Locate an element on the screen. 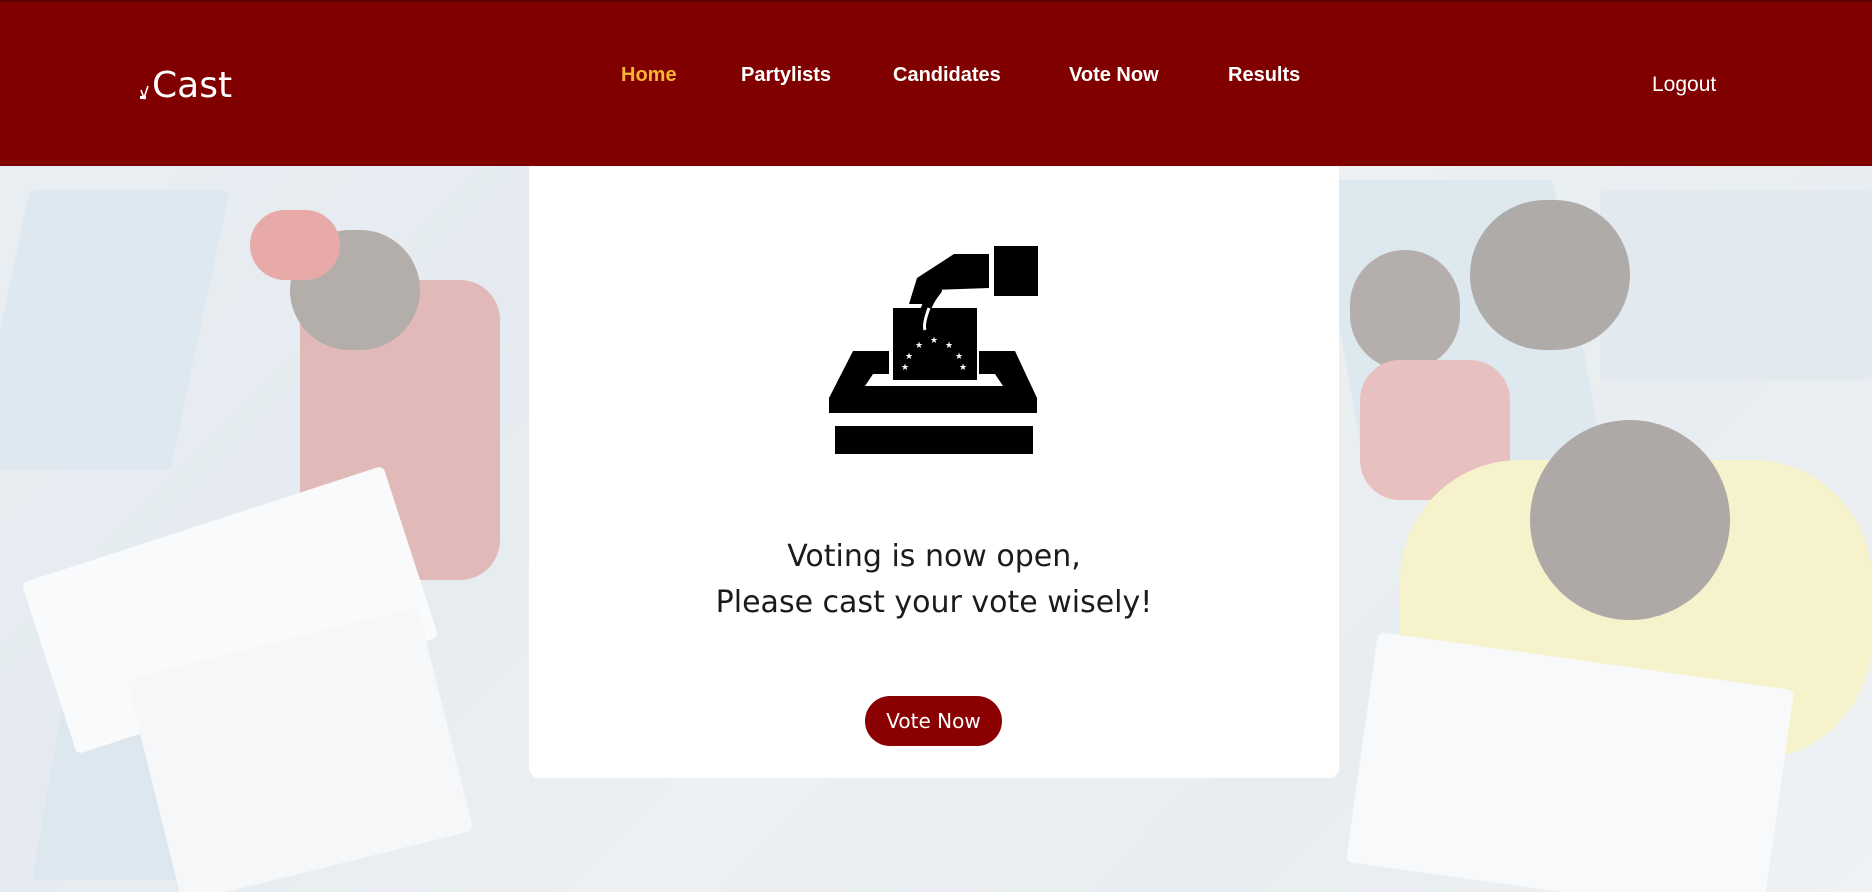 The height and width of the screenshot is (892, 1872). logo: Cast is located at coordinates (185, 86).